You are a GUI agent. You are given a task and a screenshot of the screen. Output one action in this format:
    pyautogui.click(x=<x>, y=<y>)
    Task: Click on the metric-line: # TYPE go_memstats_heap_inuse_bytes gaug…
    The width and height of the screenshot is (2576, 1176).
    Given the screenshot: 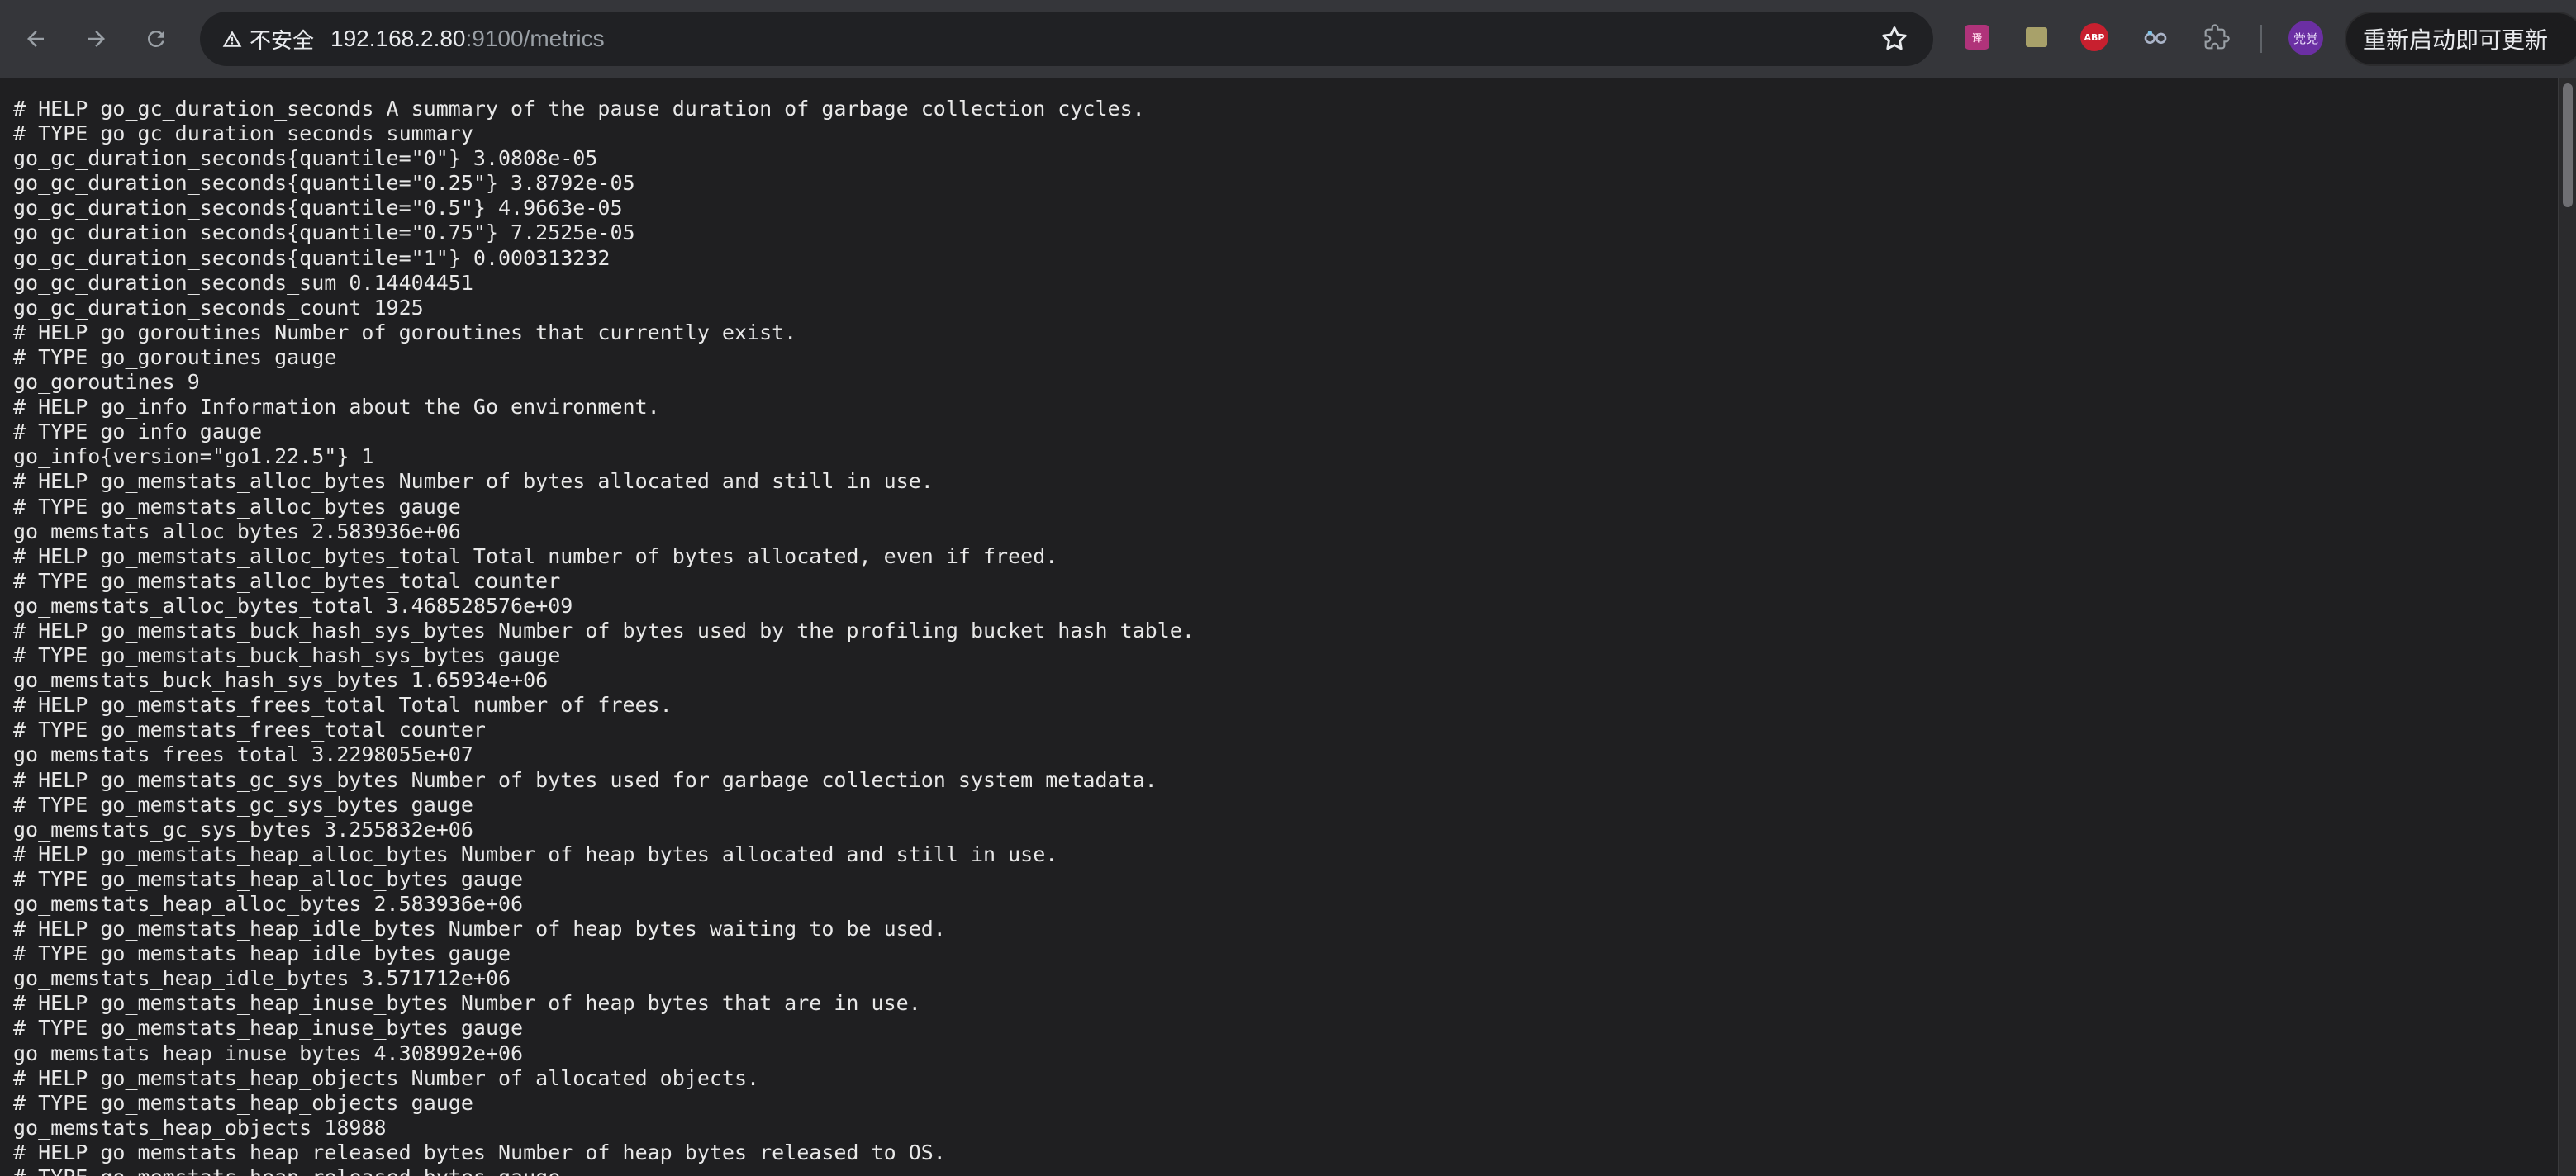 What is the action you would take?
    pyautogui.click(x=268, y=1028)
    